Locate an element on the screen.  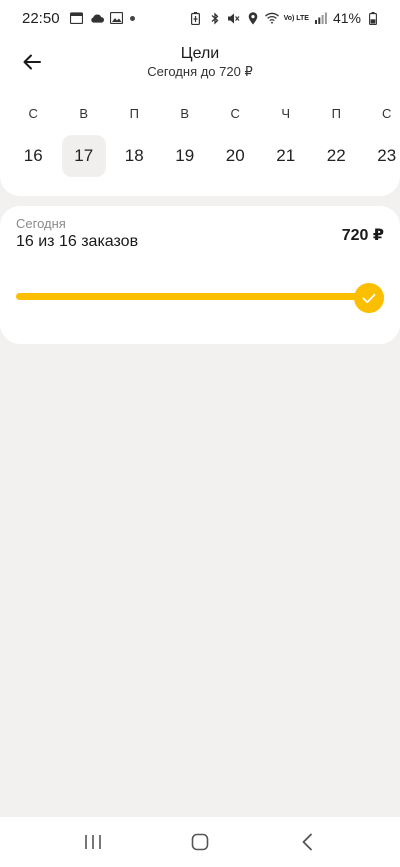
calendar-day: 16 is located at coordinates (33, 156).